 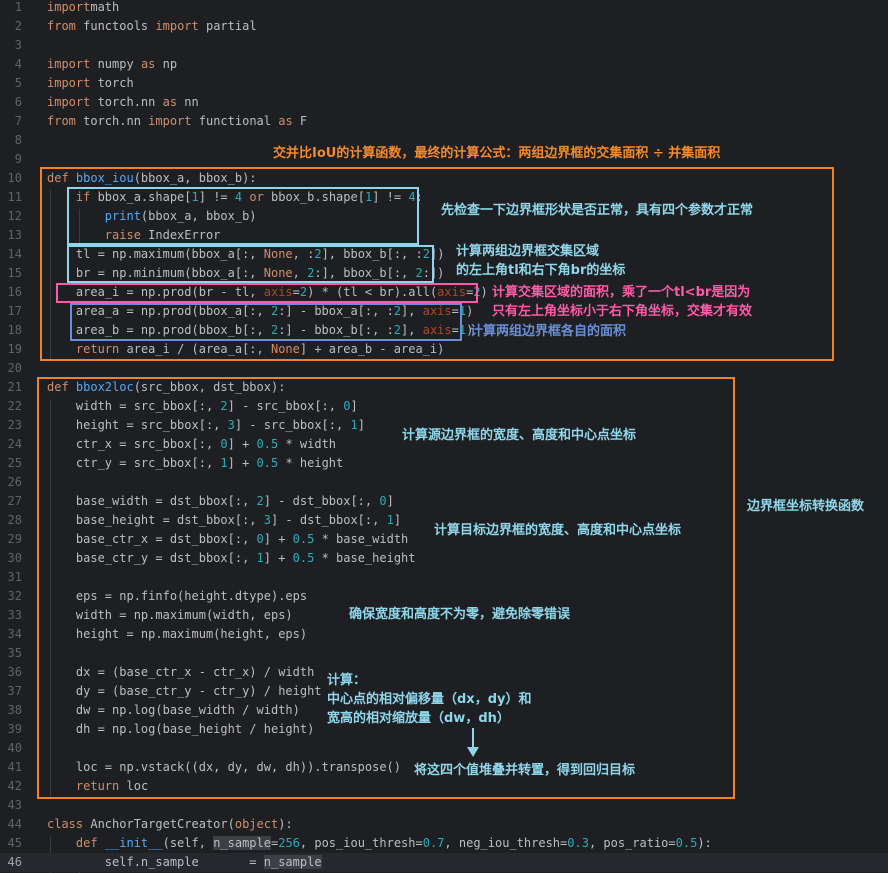 What do you see at coordinates (14, 178) in the screenshot?
I see `line-number: 10` at bounding box center [14, 178].